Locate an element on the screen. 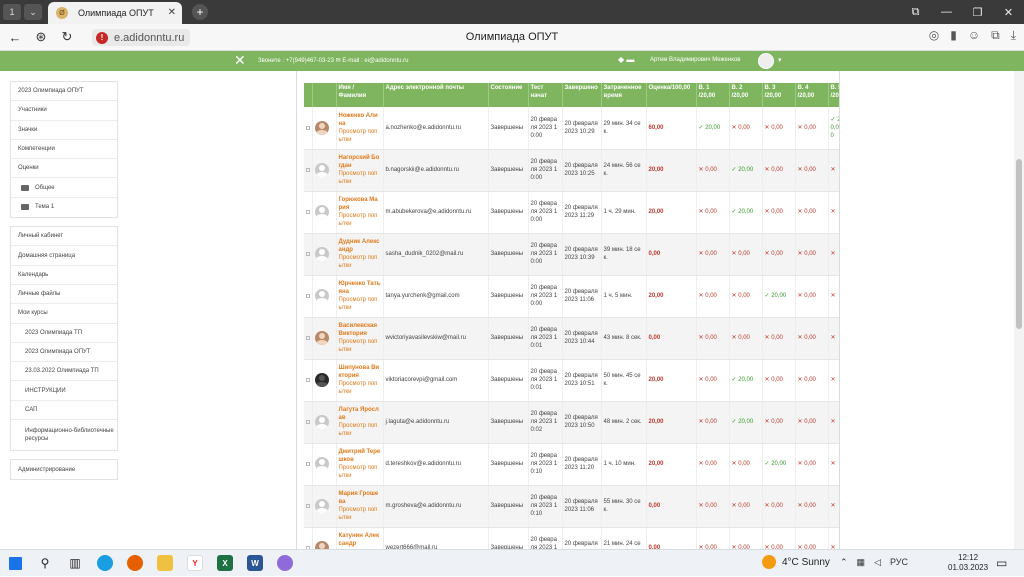  q4-column-header: В. 4 /20,00 is located at coordinates (812, 95).